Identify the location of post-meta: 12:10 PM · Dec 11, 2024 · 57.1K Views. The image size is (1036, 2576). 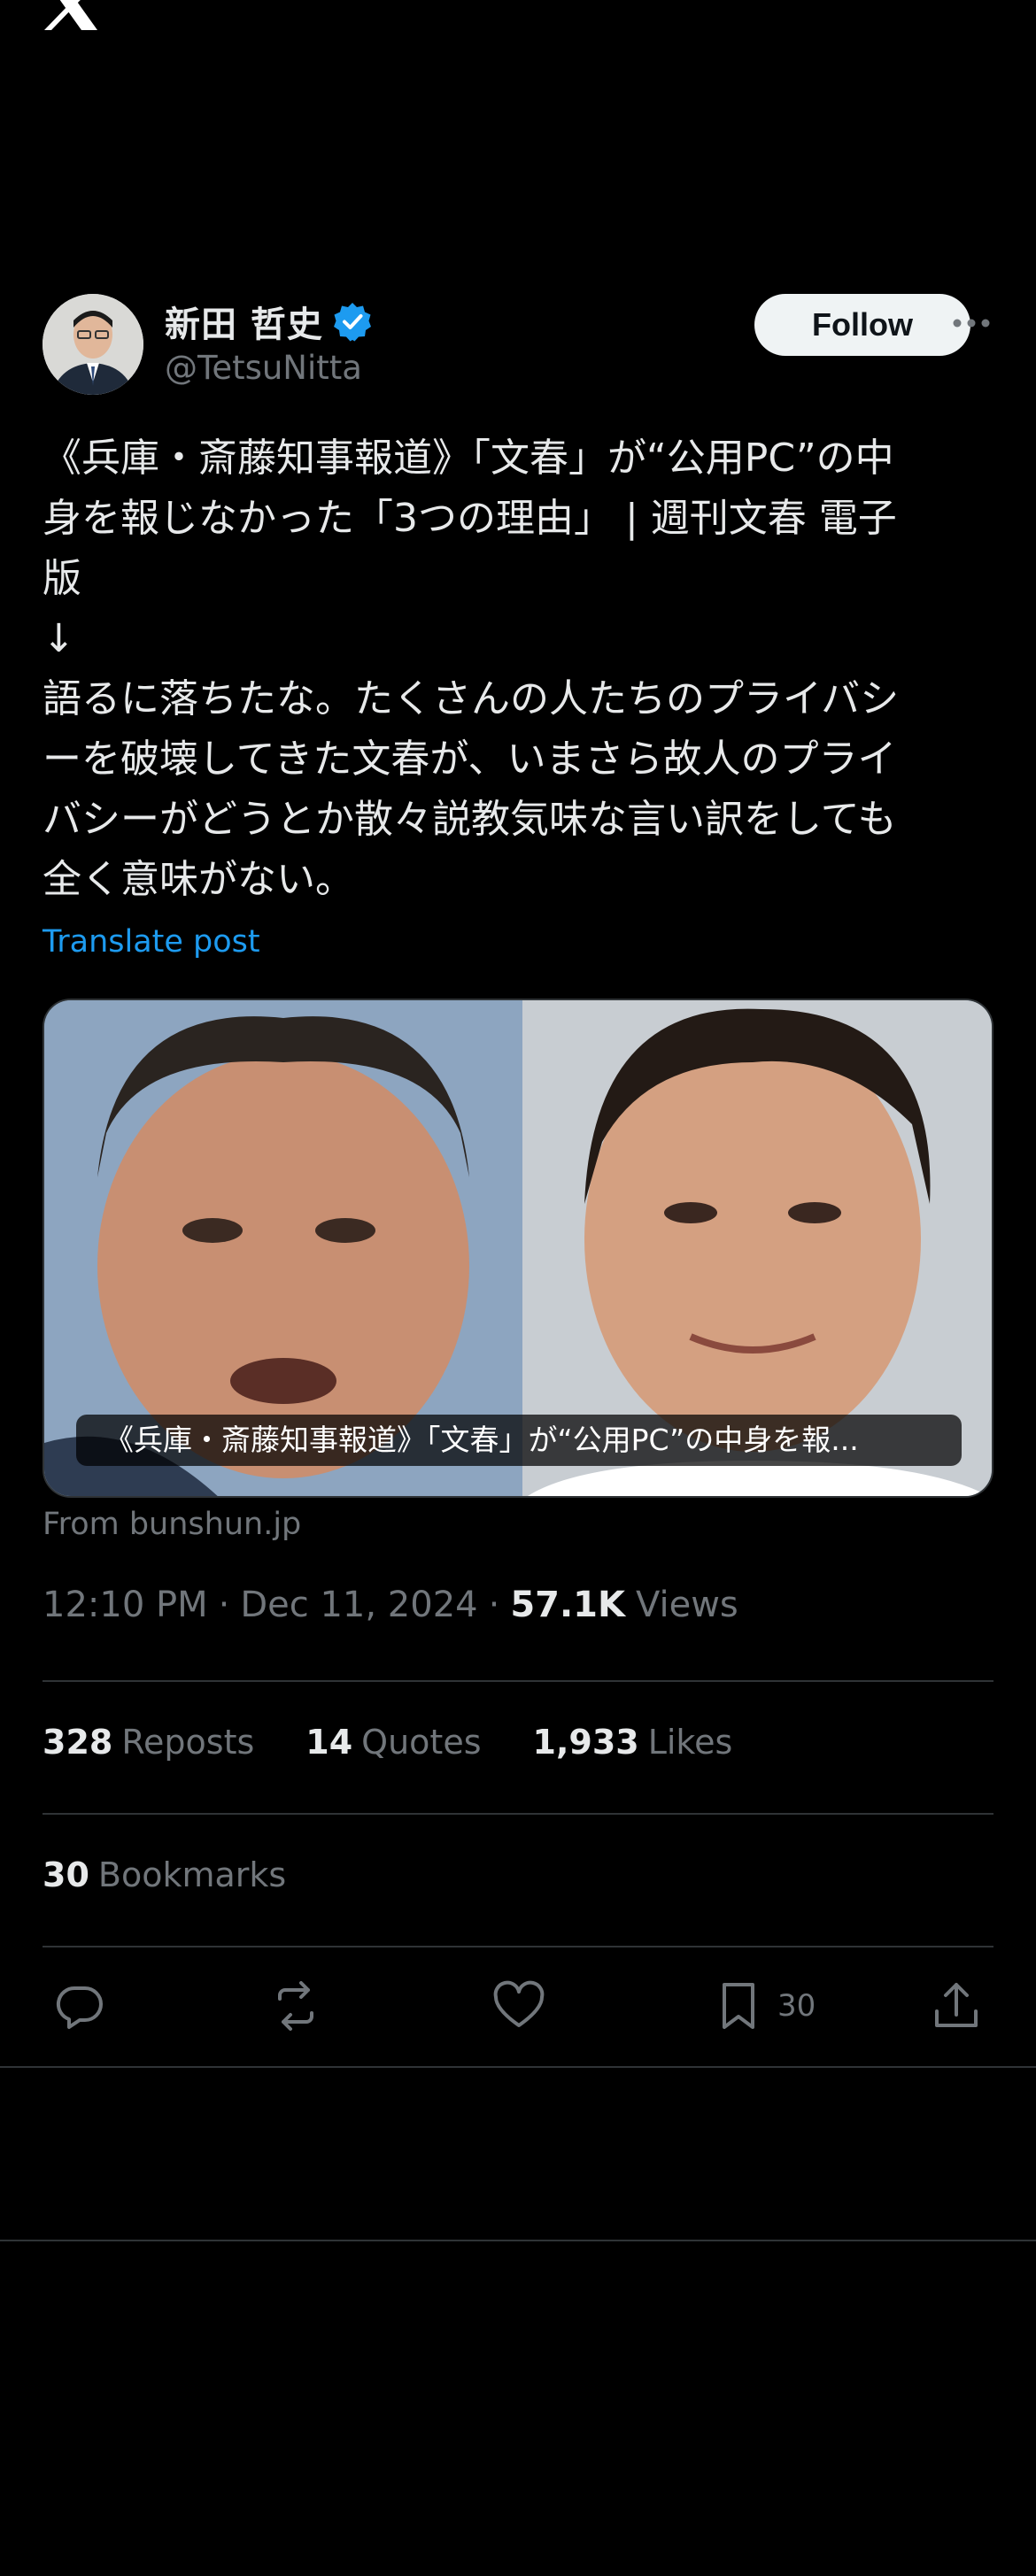
(390, 1605).